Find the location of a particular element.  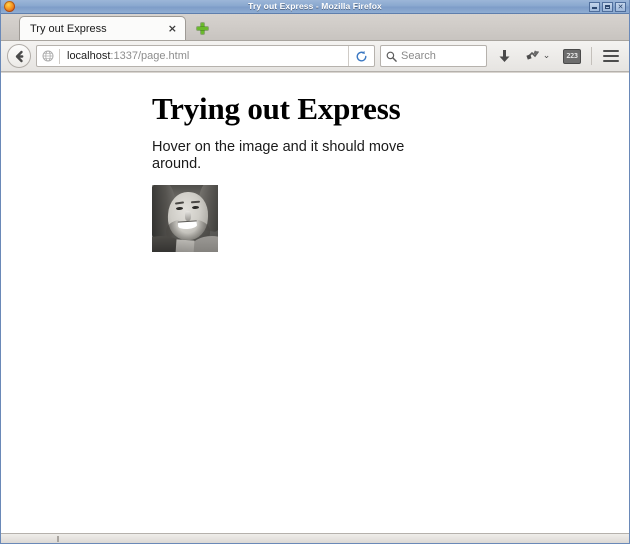

url-bar: localhost:1337/page.html is located at coordinates (205, 56).